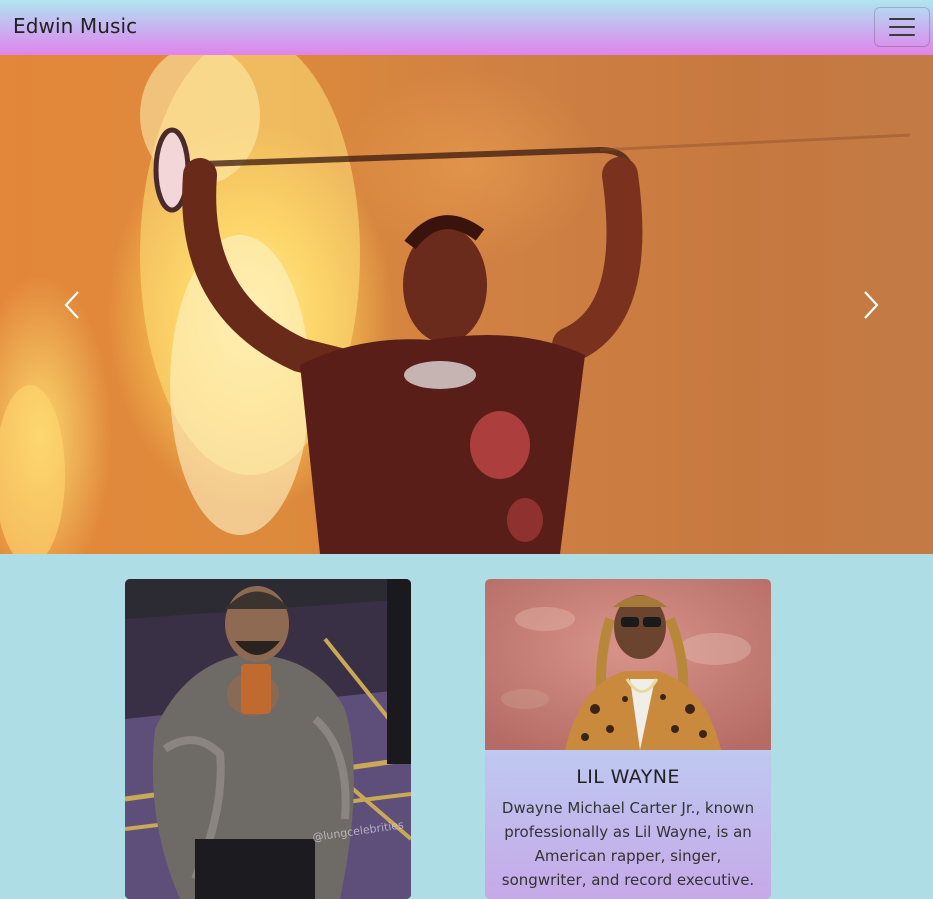 The image size is (933, 899). I want to click on carousel-prev-button, so click(72, 305).